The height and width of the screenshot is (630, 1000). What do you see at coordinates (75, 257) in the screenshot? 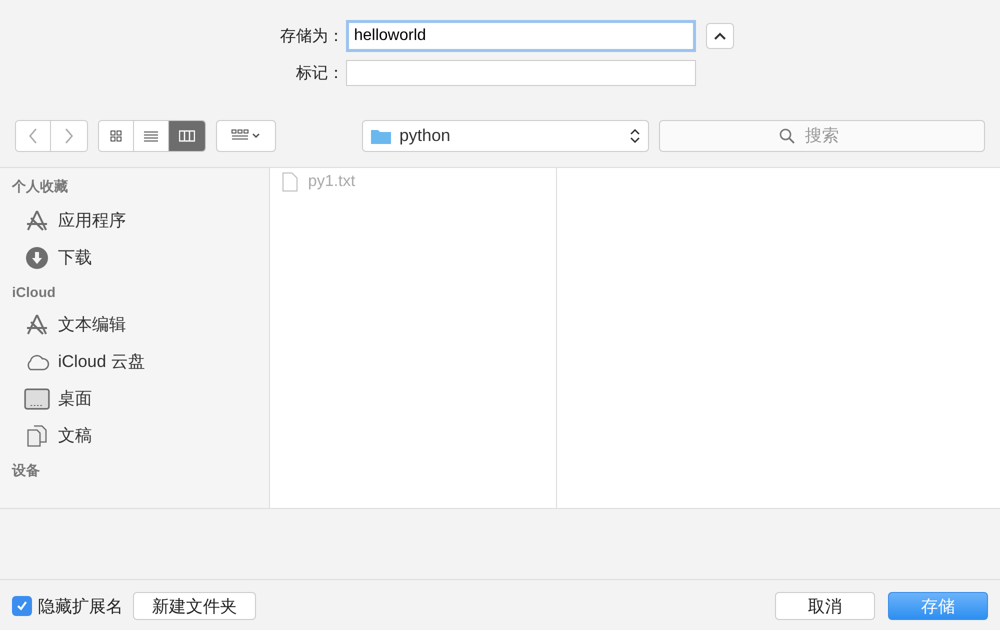
I see `sidebar-item: 下载` at bounding box center [75, 257].